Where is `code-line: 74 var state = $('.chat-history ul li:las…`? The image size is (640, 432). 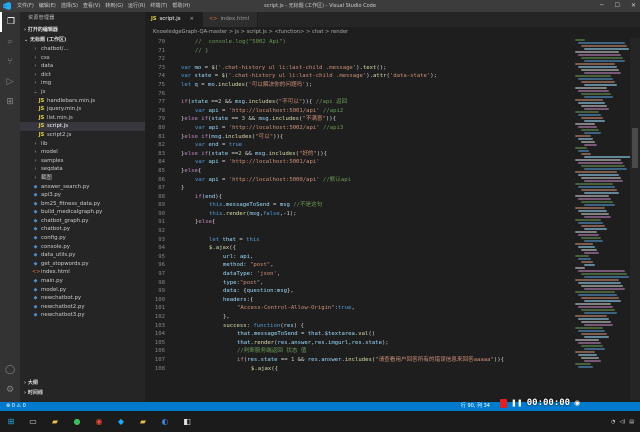
code-line: 74 var state = $('.chat-history ul li:las… is located at coordinates (360, 76).